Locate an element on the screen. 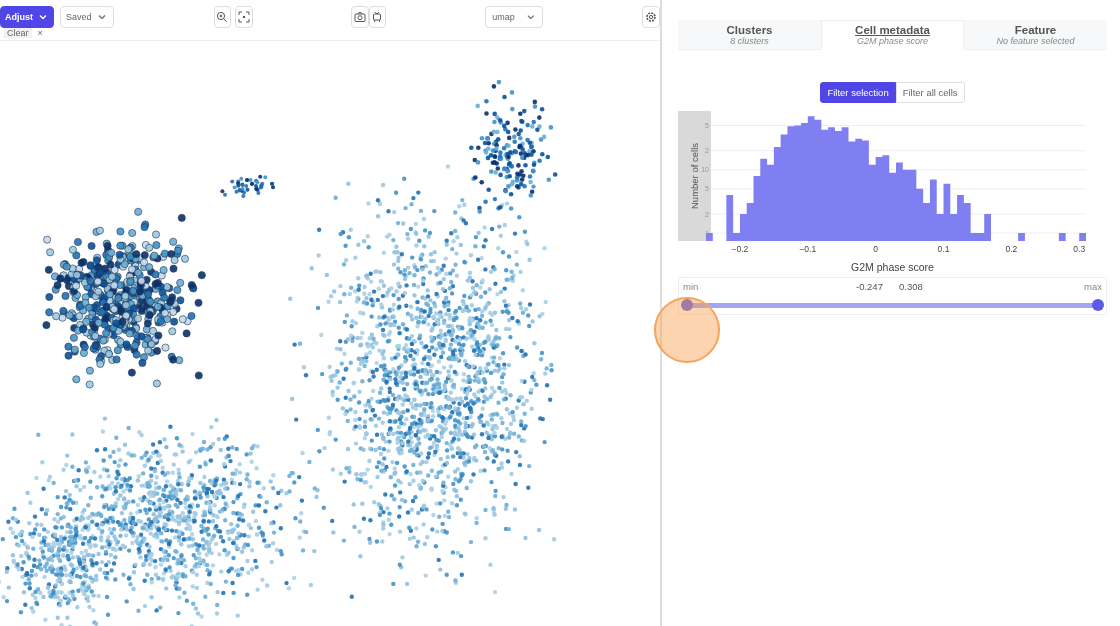 The image size is (1120, 626). magnifier-icon is located at coordinates (222, 17).